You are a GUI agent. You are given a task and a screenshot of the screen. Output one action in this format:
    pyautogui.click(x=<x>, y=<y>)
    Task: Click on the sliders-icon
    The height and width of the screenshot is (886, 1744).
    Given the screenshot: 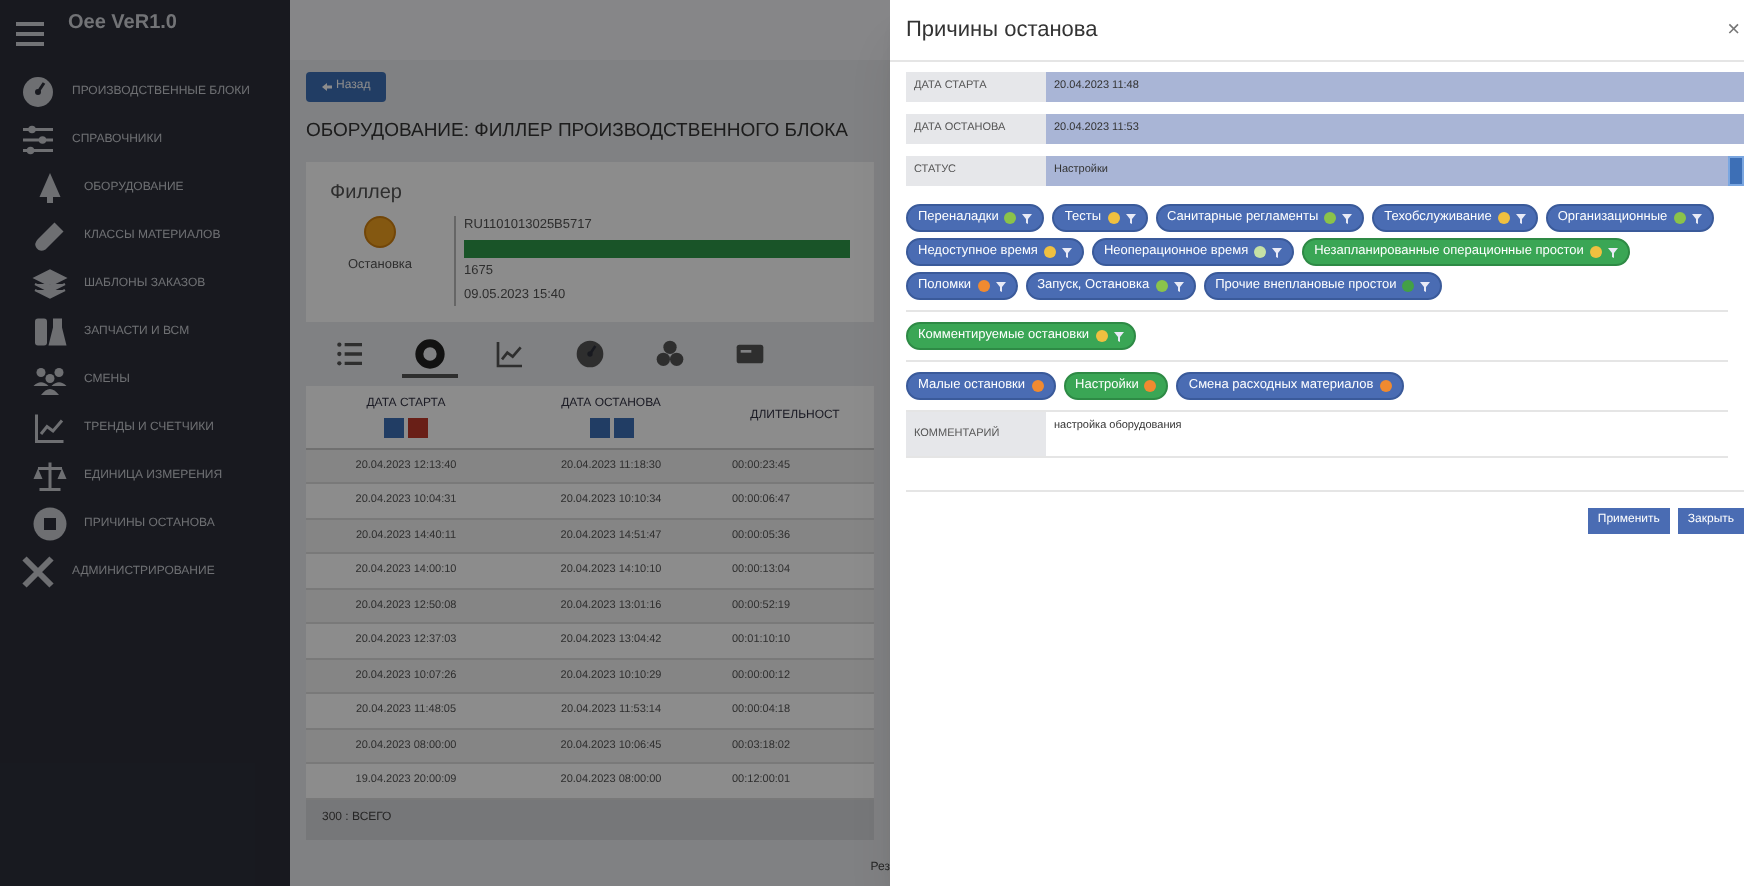 What is the action you would take?
    pyautogui.click(x=38, y=140)
    